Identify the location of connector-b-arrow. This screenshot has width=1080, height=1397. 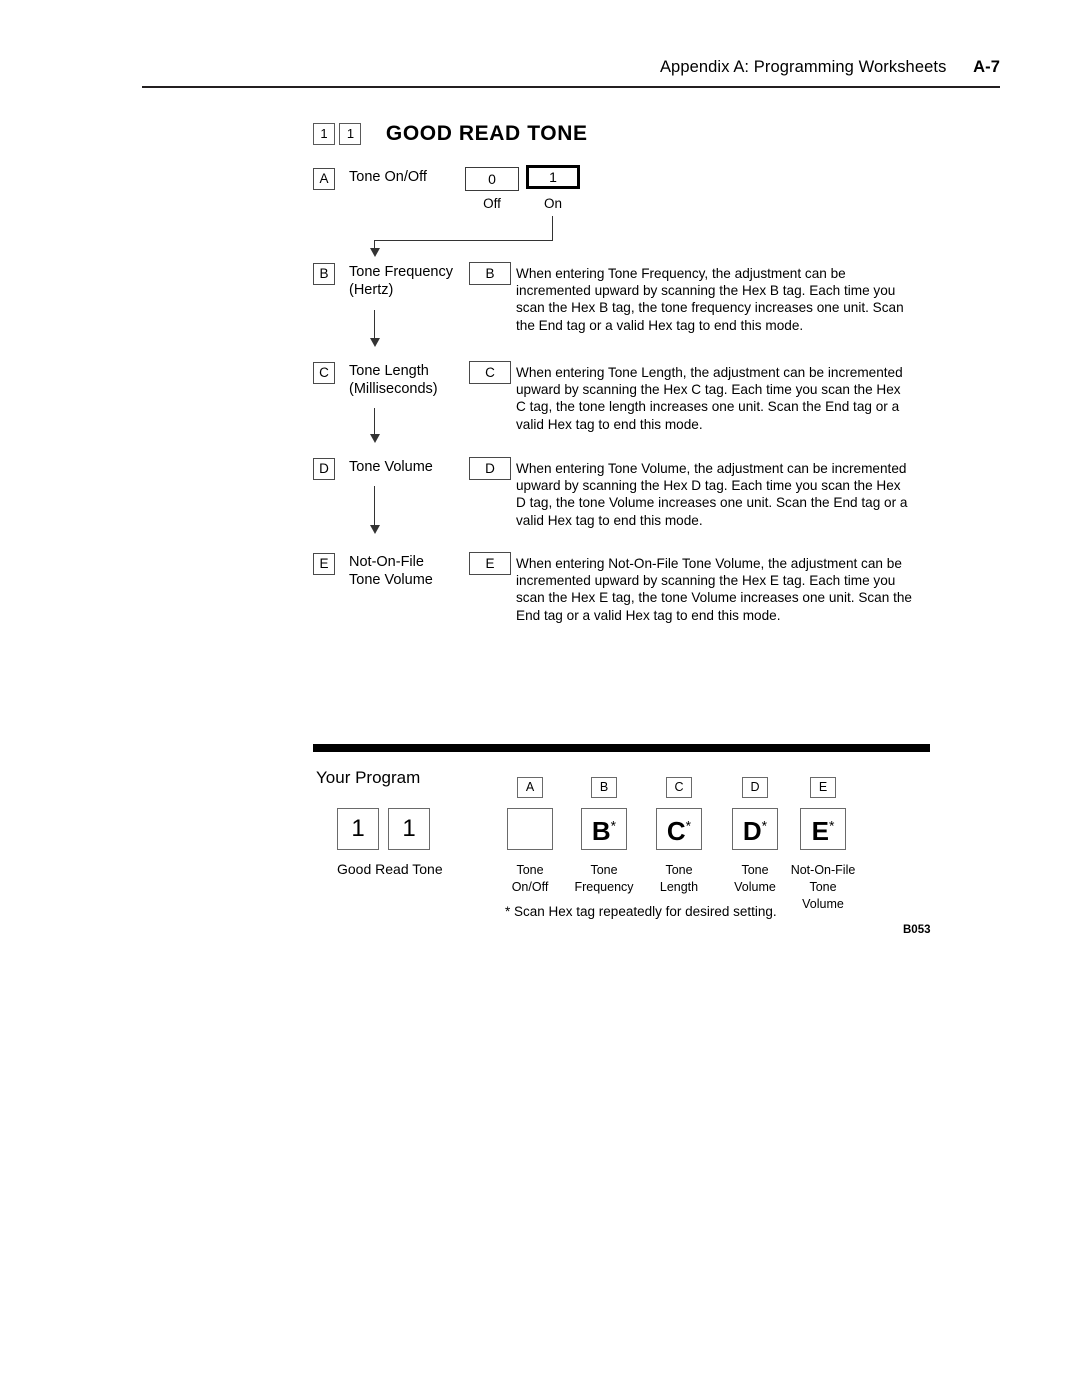
(375, 342).